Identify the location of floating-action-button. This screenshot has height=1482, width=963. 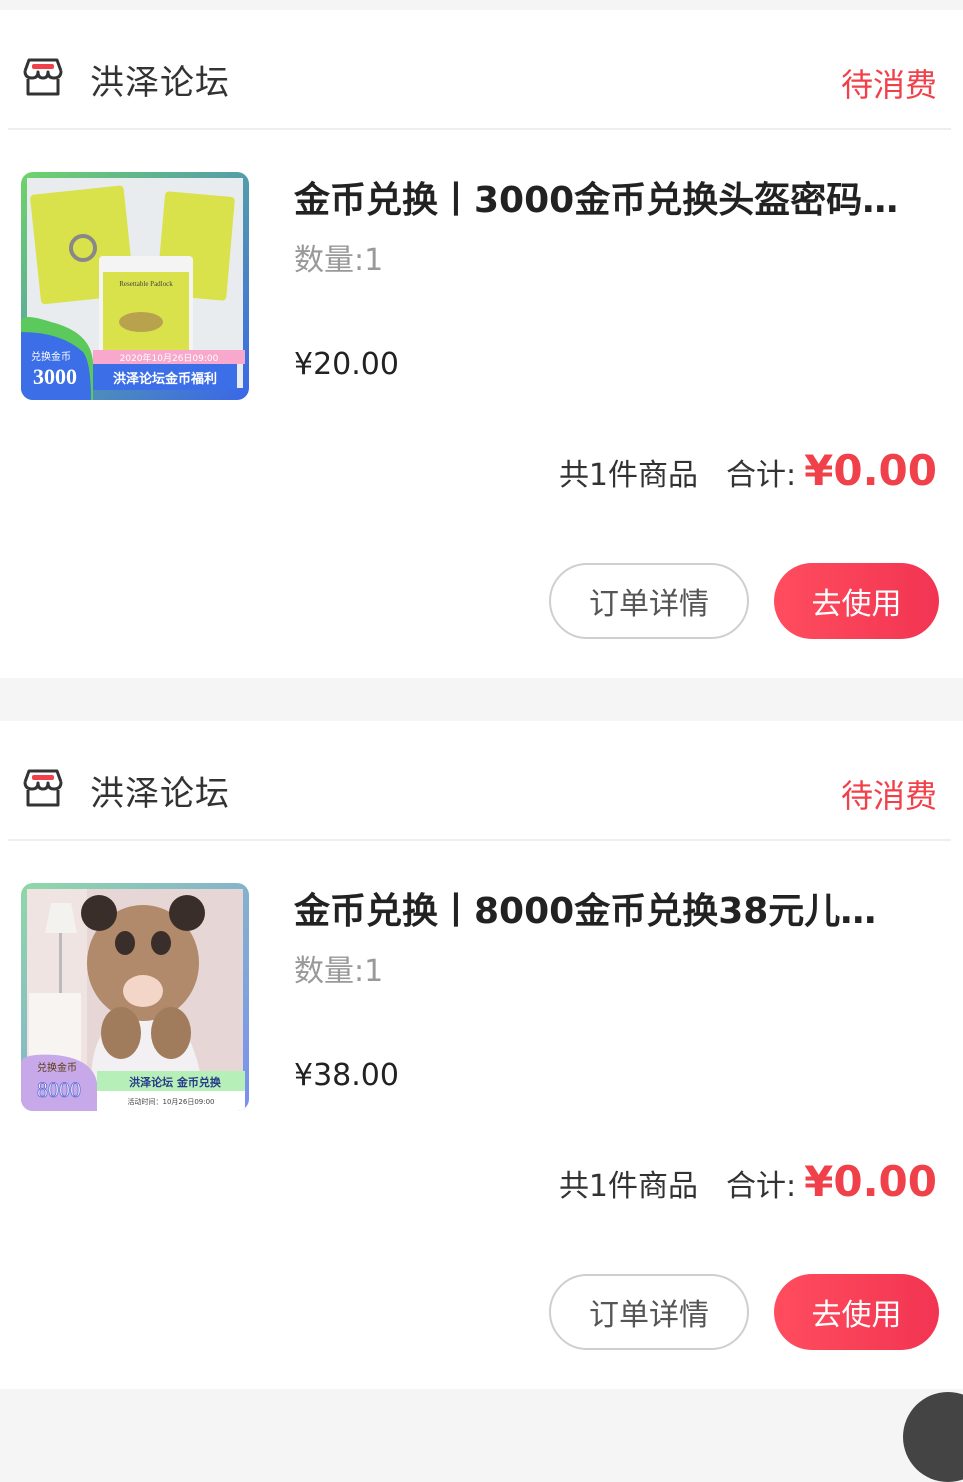
(933, 1437).